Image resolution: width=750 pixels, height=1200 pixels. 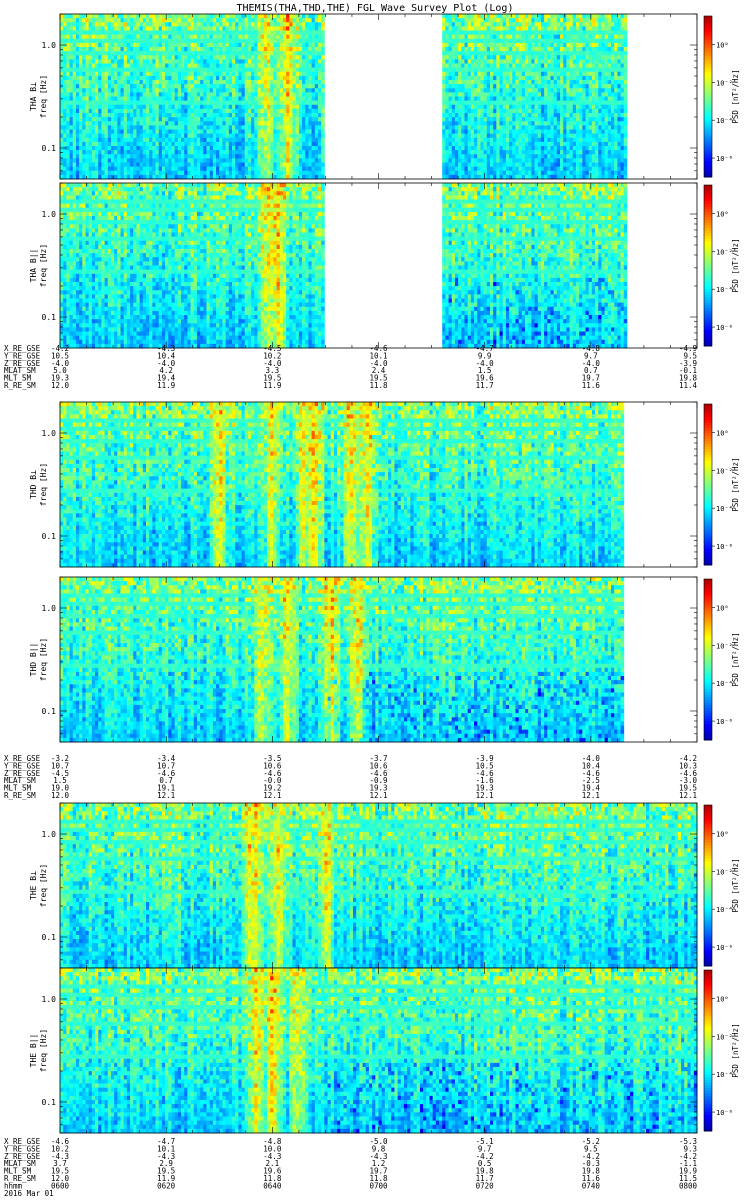 I want to click on time-tick-label: 0640, so click(x=272, y=1185).